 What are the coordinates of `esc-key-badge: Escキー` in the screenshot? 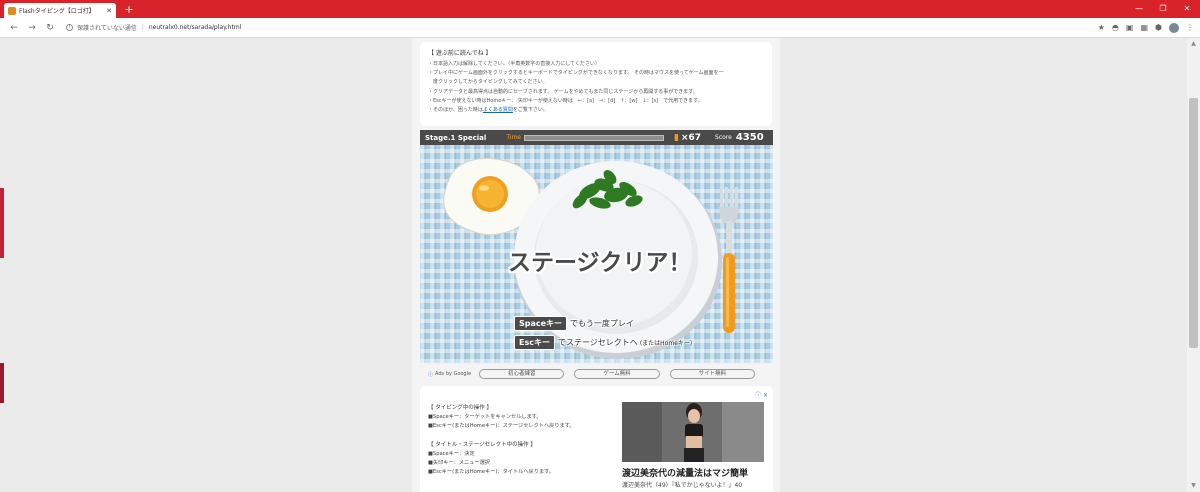 It's located at (534, 342).